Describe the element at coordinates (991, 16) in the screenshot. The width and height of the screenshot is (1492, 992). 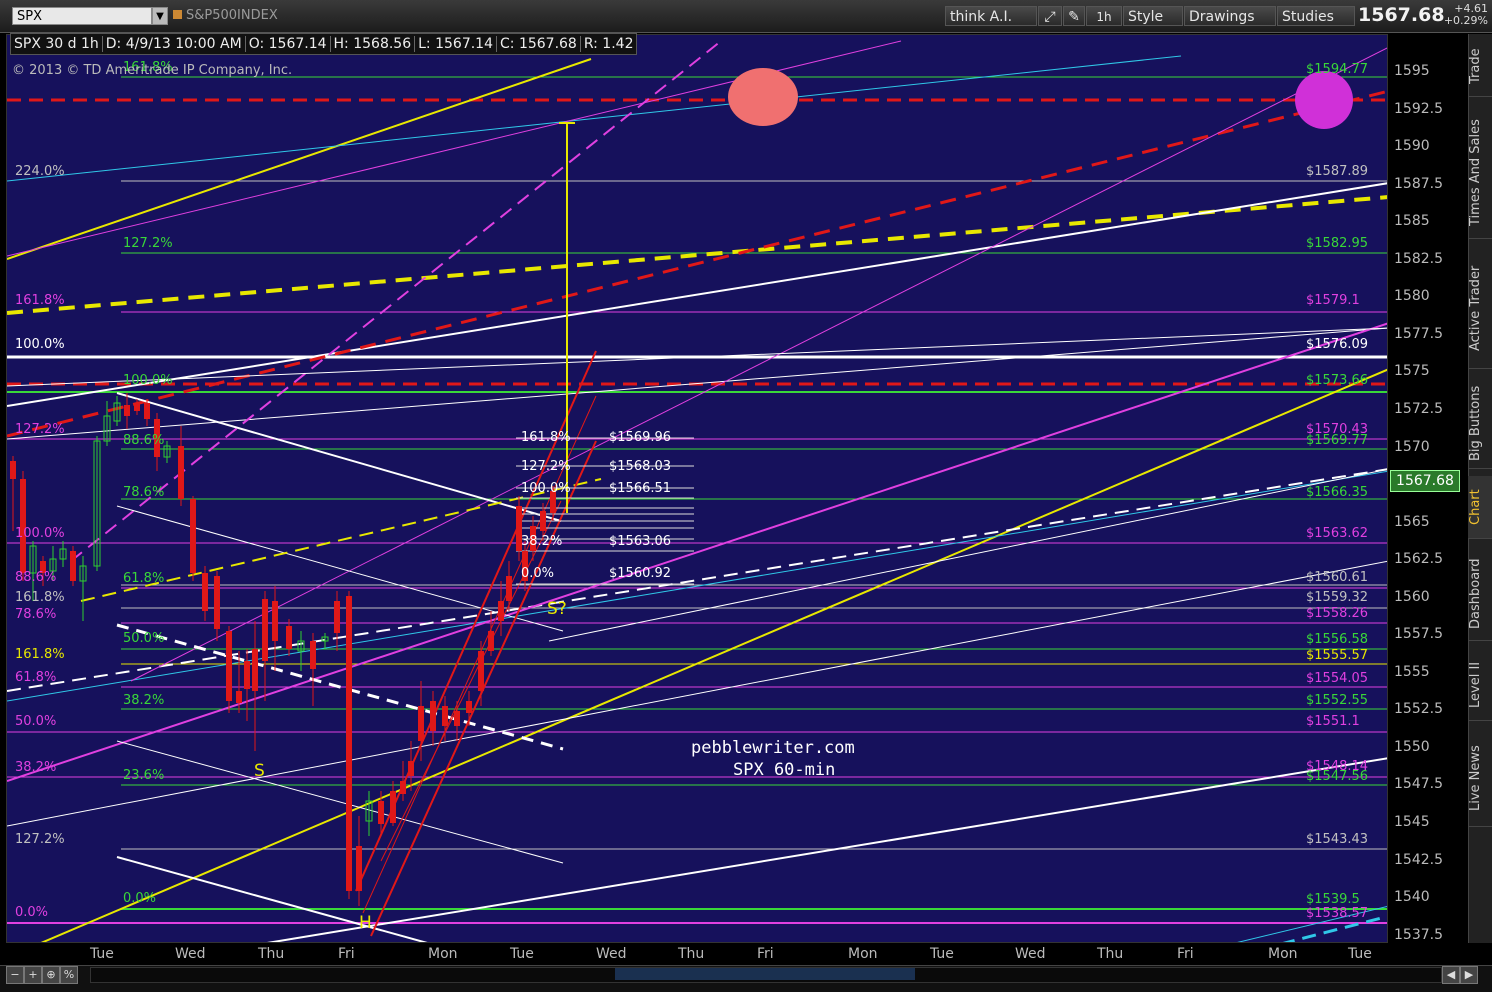
I see `think-ai-button: think A.I.` at that location.